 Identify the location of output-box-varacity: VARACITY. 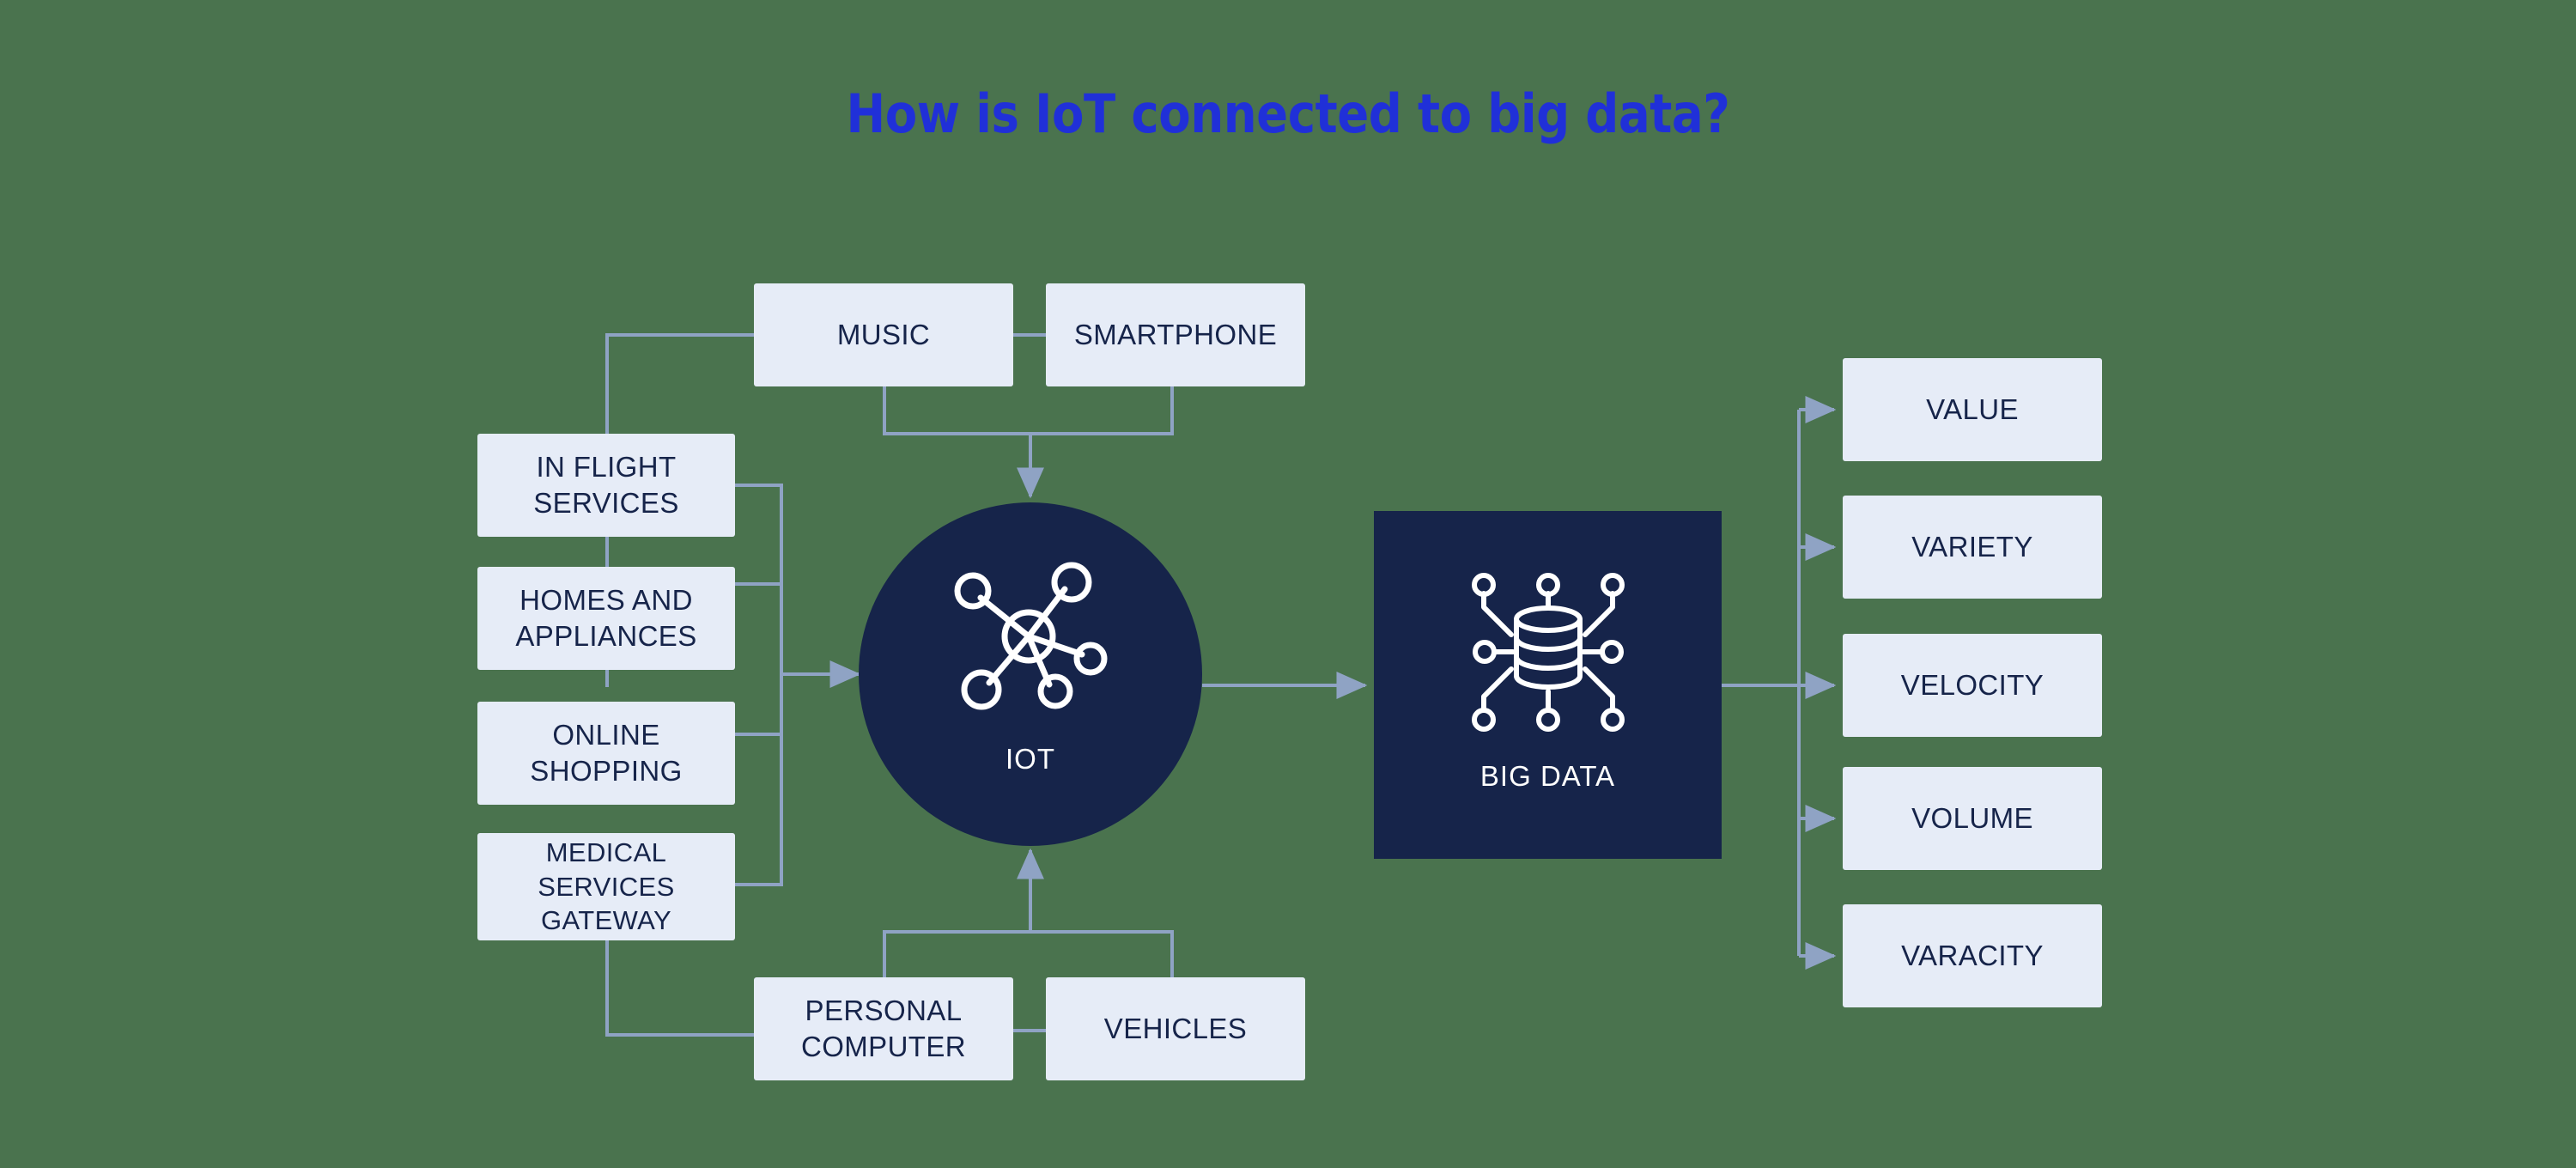
(1973, 955).